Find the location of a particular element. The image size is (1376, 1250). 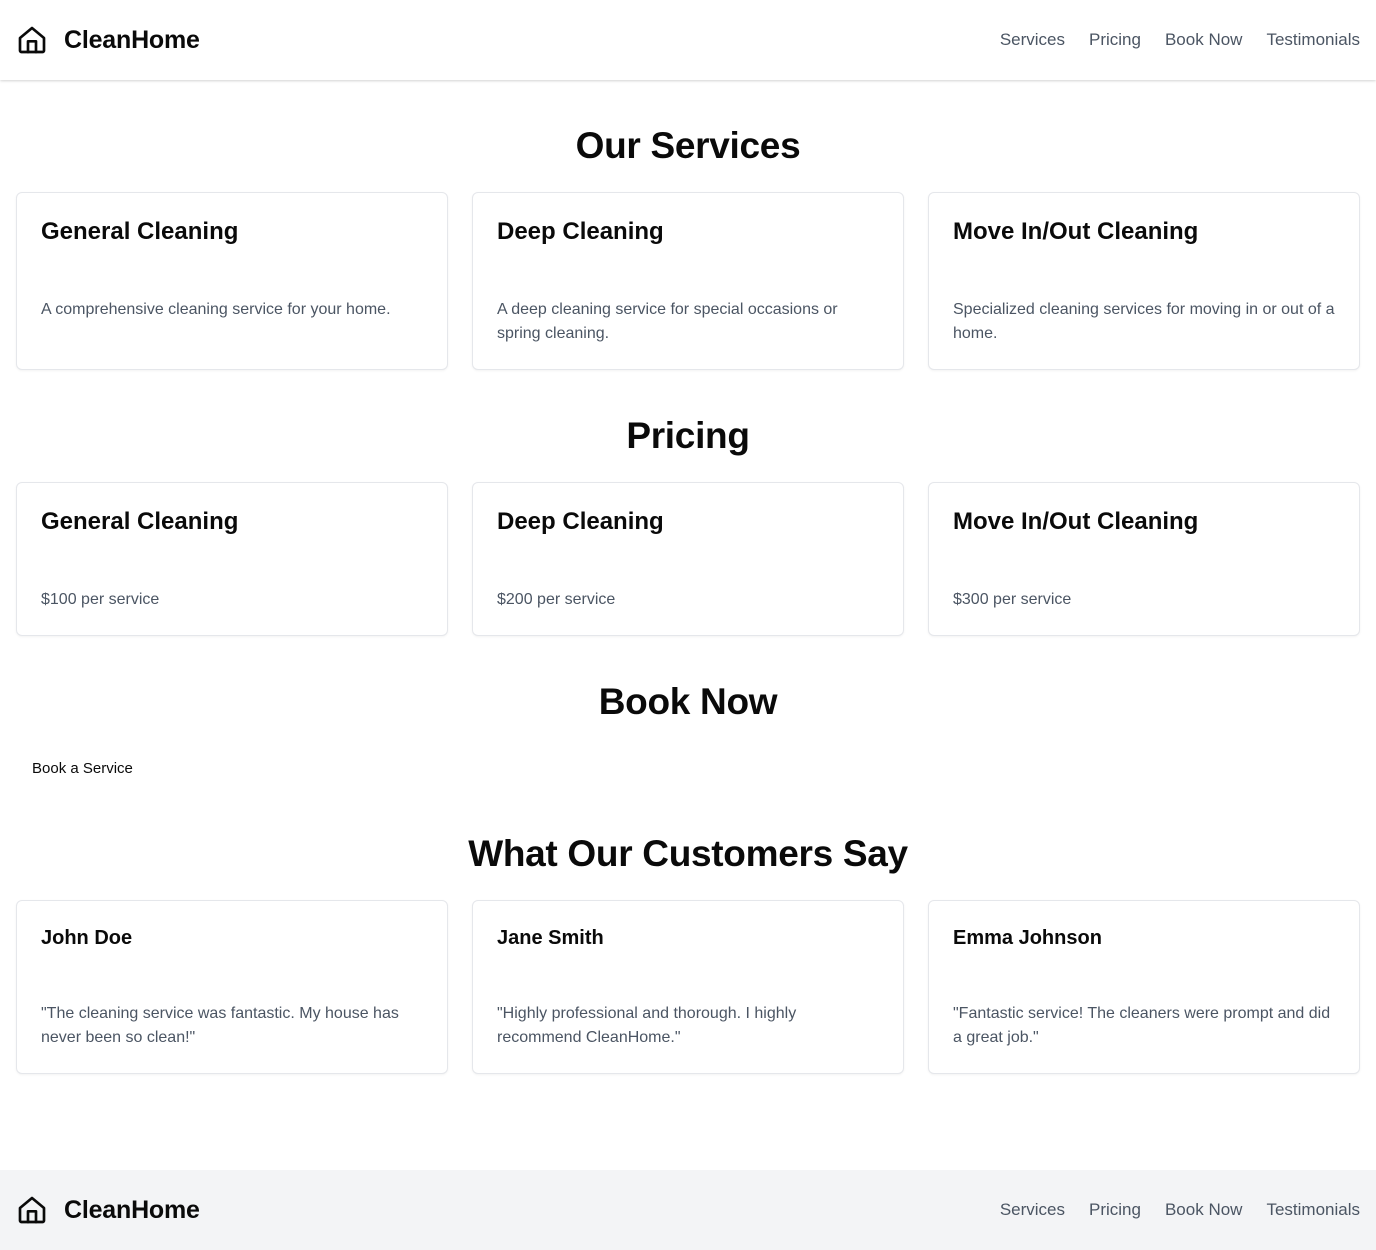

services-heading: Our Services is located at coordinates (688, 145).